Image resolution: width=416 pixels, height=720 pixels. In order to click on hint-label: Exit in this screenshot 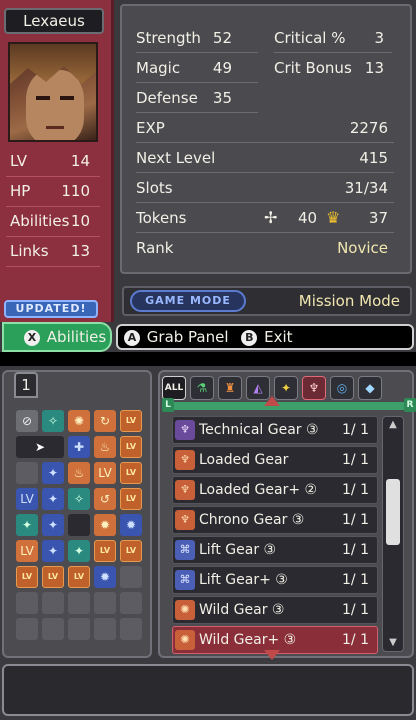, I will do `click(278, 337)`.